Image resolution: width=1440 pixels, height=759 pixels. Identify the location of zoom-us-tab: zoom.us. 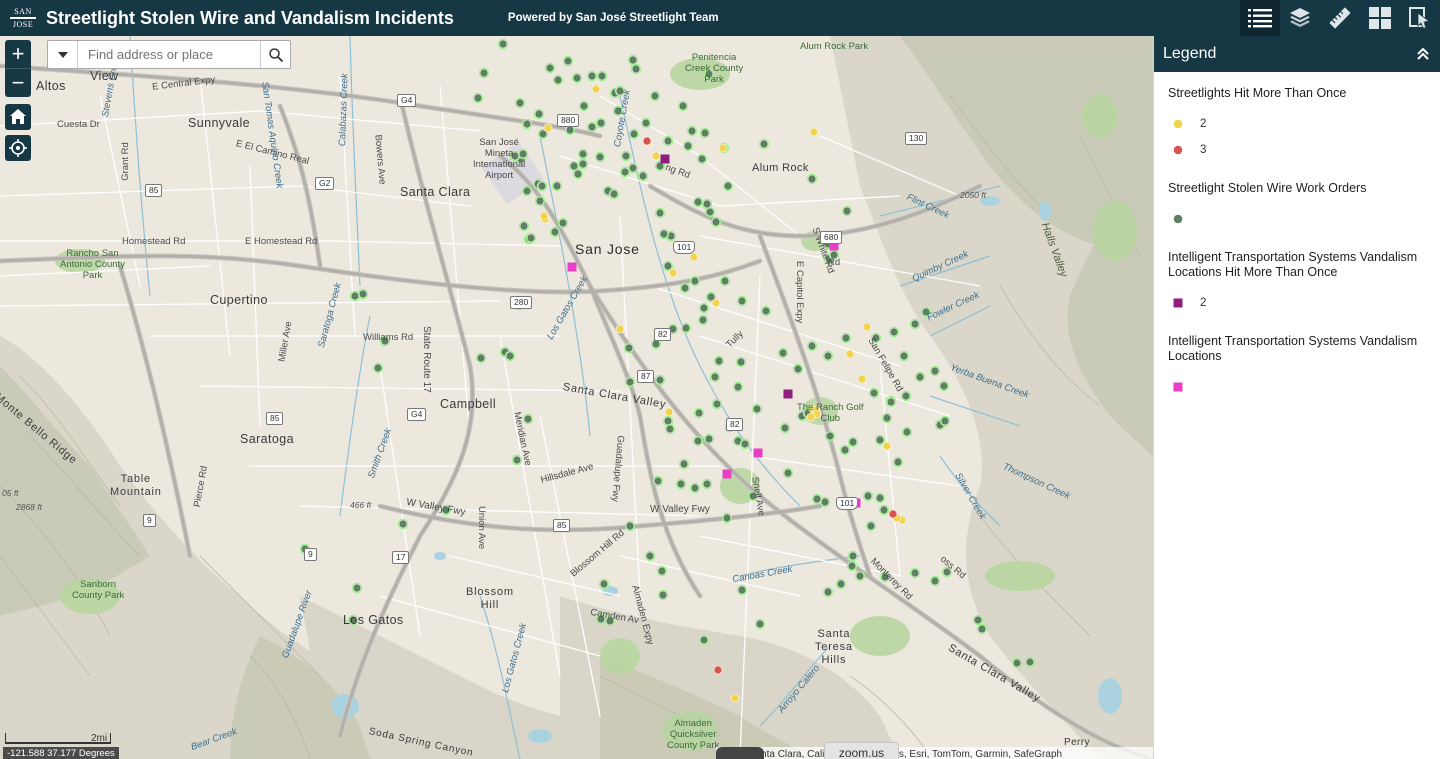
(861, 750).